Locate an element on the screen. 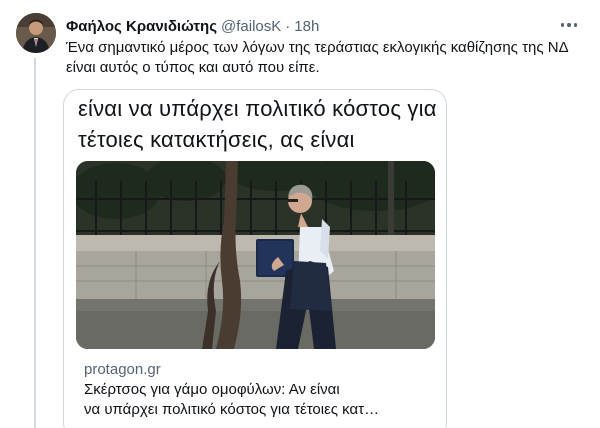 The image size is (600, 428). timestamp: 18h is located at coordinates (306, 26).